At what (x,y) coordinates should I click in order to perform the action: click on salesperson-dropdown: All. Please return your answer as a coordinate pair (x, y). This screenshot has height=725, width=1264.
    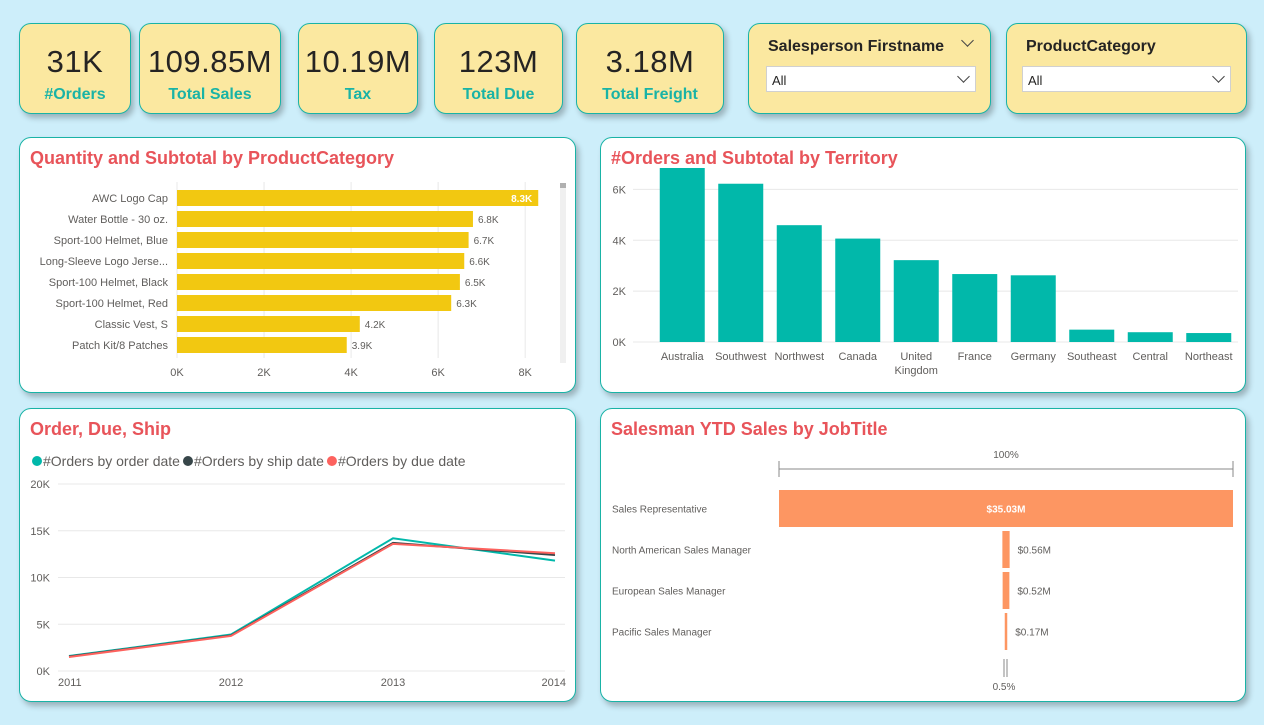
    Looking at the image, I should click on (871, 79).